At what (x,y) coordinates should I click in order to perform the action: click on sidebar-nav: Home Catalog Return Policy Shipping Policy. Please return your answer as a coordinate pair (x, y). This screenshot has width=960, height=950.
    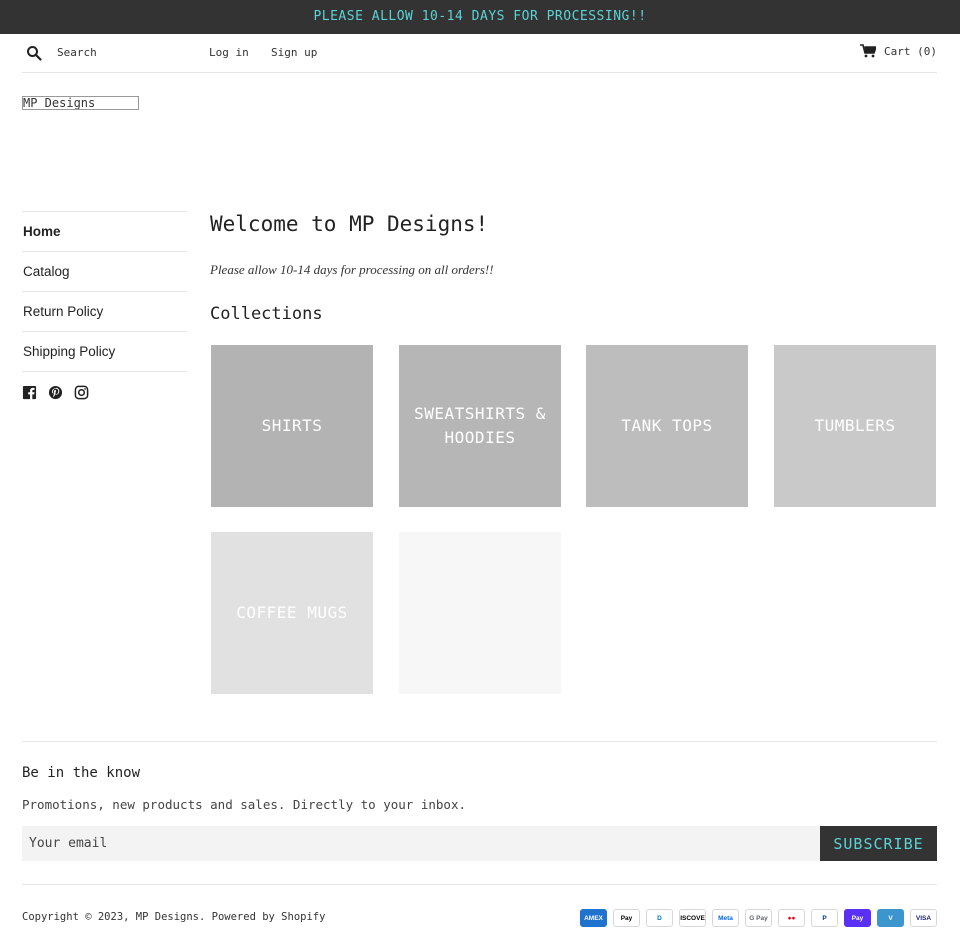
    Looking at the image, I should click on (104, 291).